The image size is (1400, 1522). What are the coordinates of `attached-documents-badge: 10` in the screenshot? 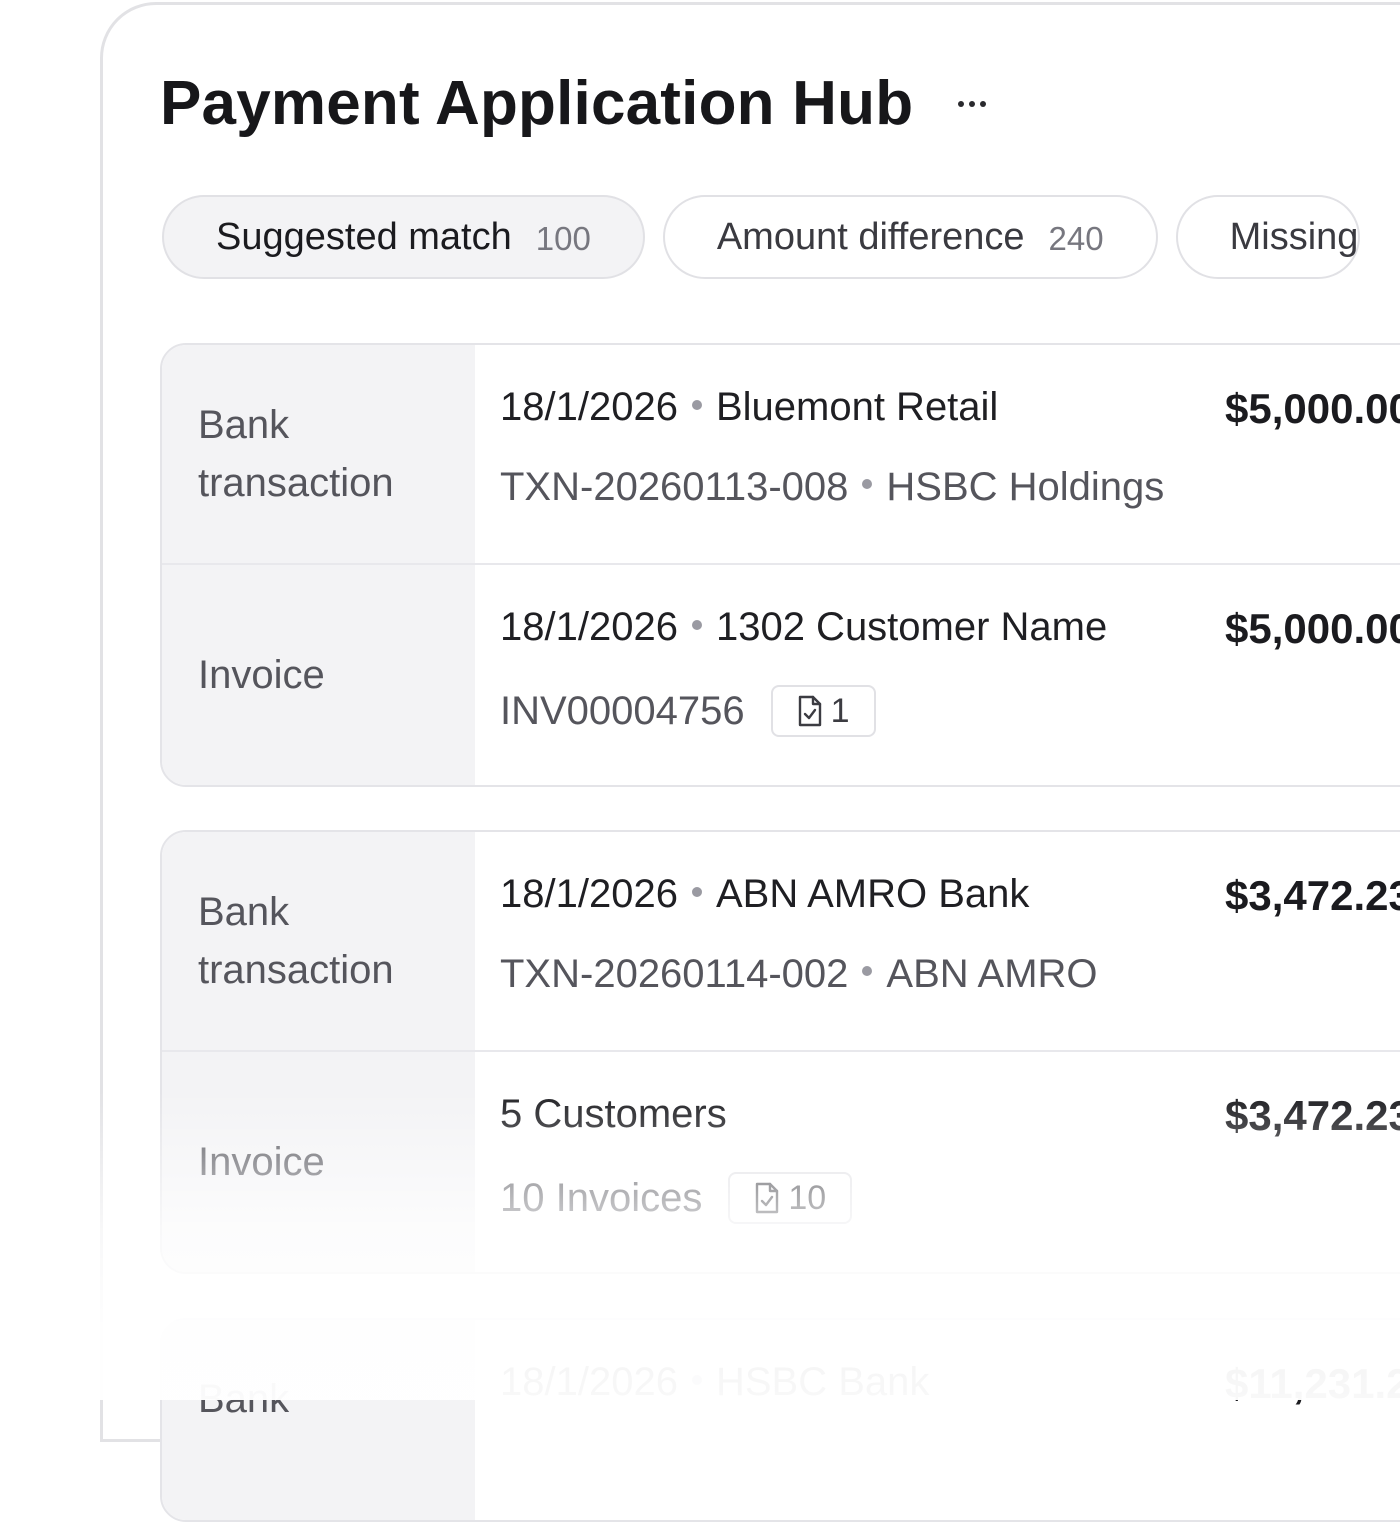 It's located at (790, 1198).